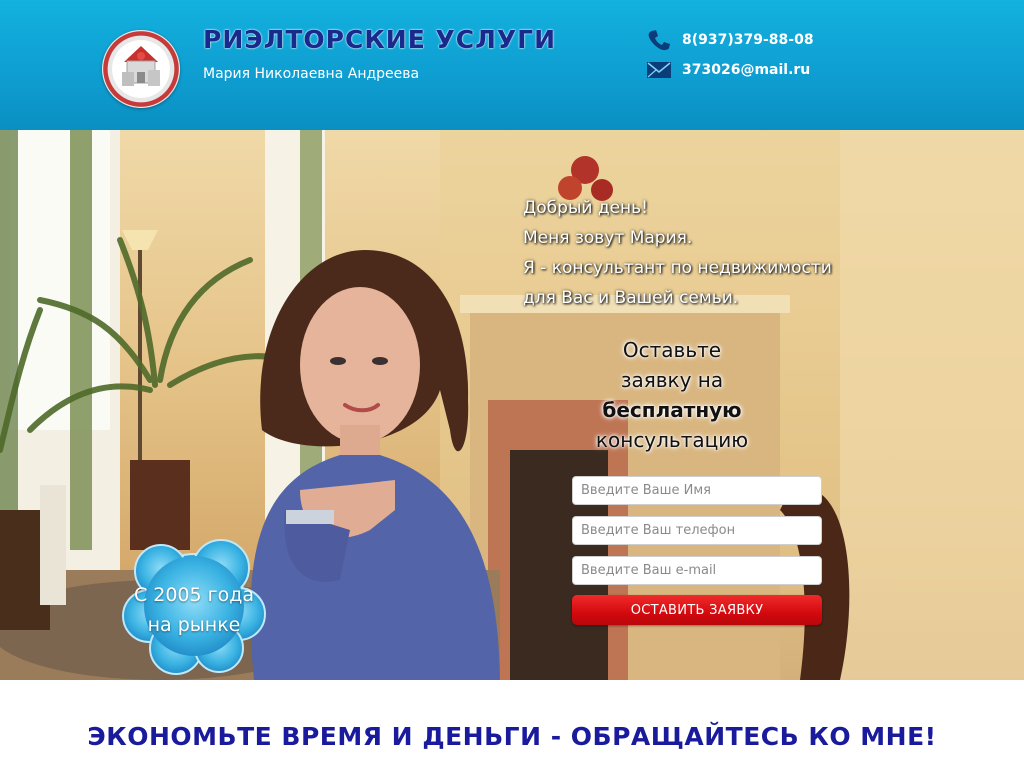 This screenshot has width=1024, height=768. What do you see at coordinates (672, 440) in the screenshot?
I see `cta-line: консультацию` at bounding box center [672, 440].